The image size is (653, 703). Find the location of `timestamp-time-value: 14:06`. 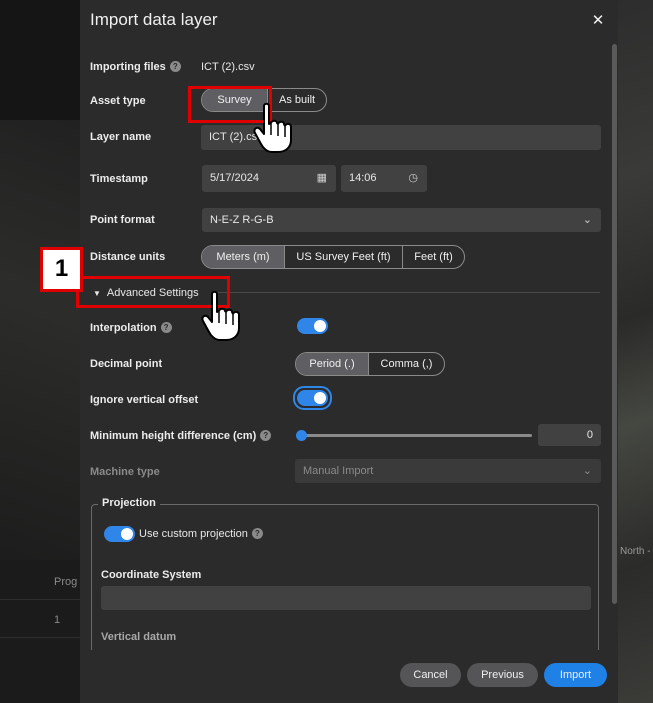

timestamp-time-value: 14:06 is located at coordinates (363, 178).